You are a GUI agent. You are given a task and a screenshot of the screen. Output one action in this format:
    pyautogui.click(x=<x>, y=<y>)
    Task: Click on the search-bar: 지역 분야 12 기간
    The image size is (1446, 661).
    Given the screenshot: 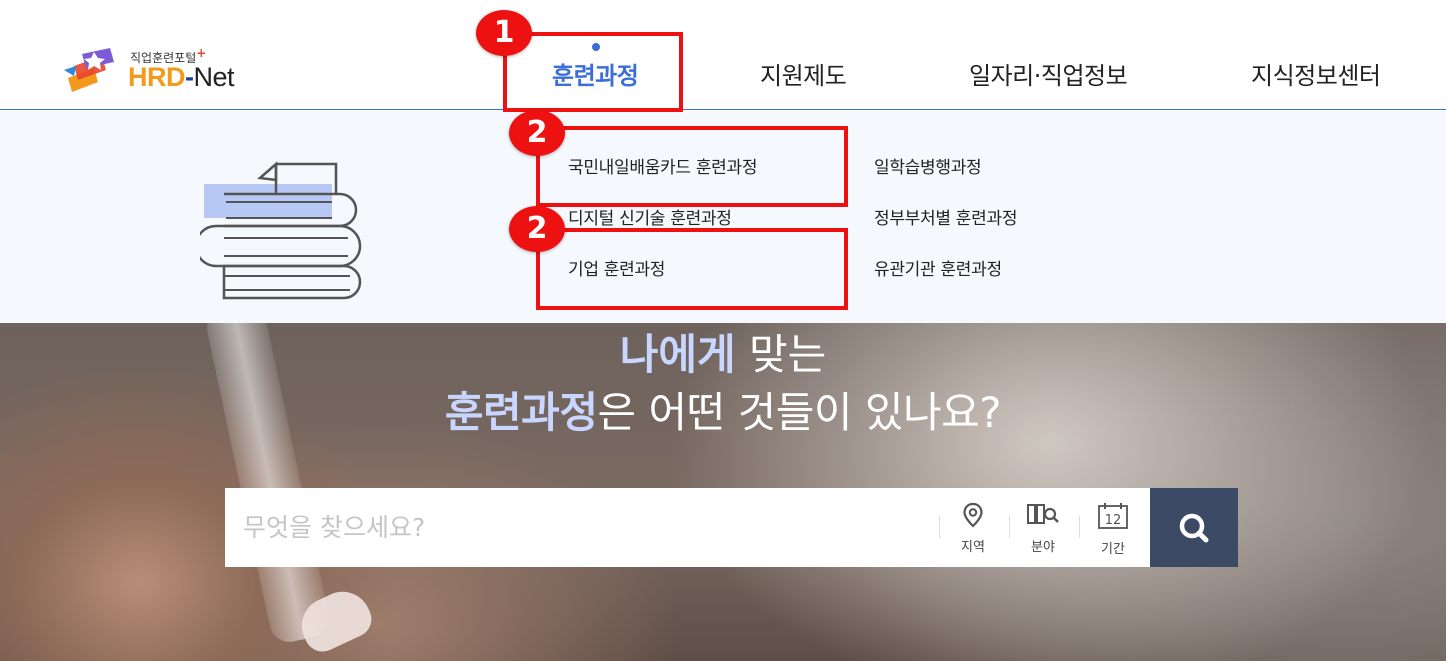 What is the action you would take?
    pyautogui.click(x=687, y=527)
    